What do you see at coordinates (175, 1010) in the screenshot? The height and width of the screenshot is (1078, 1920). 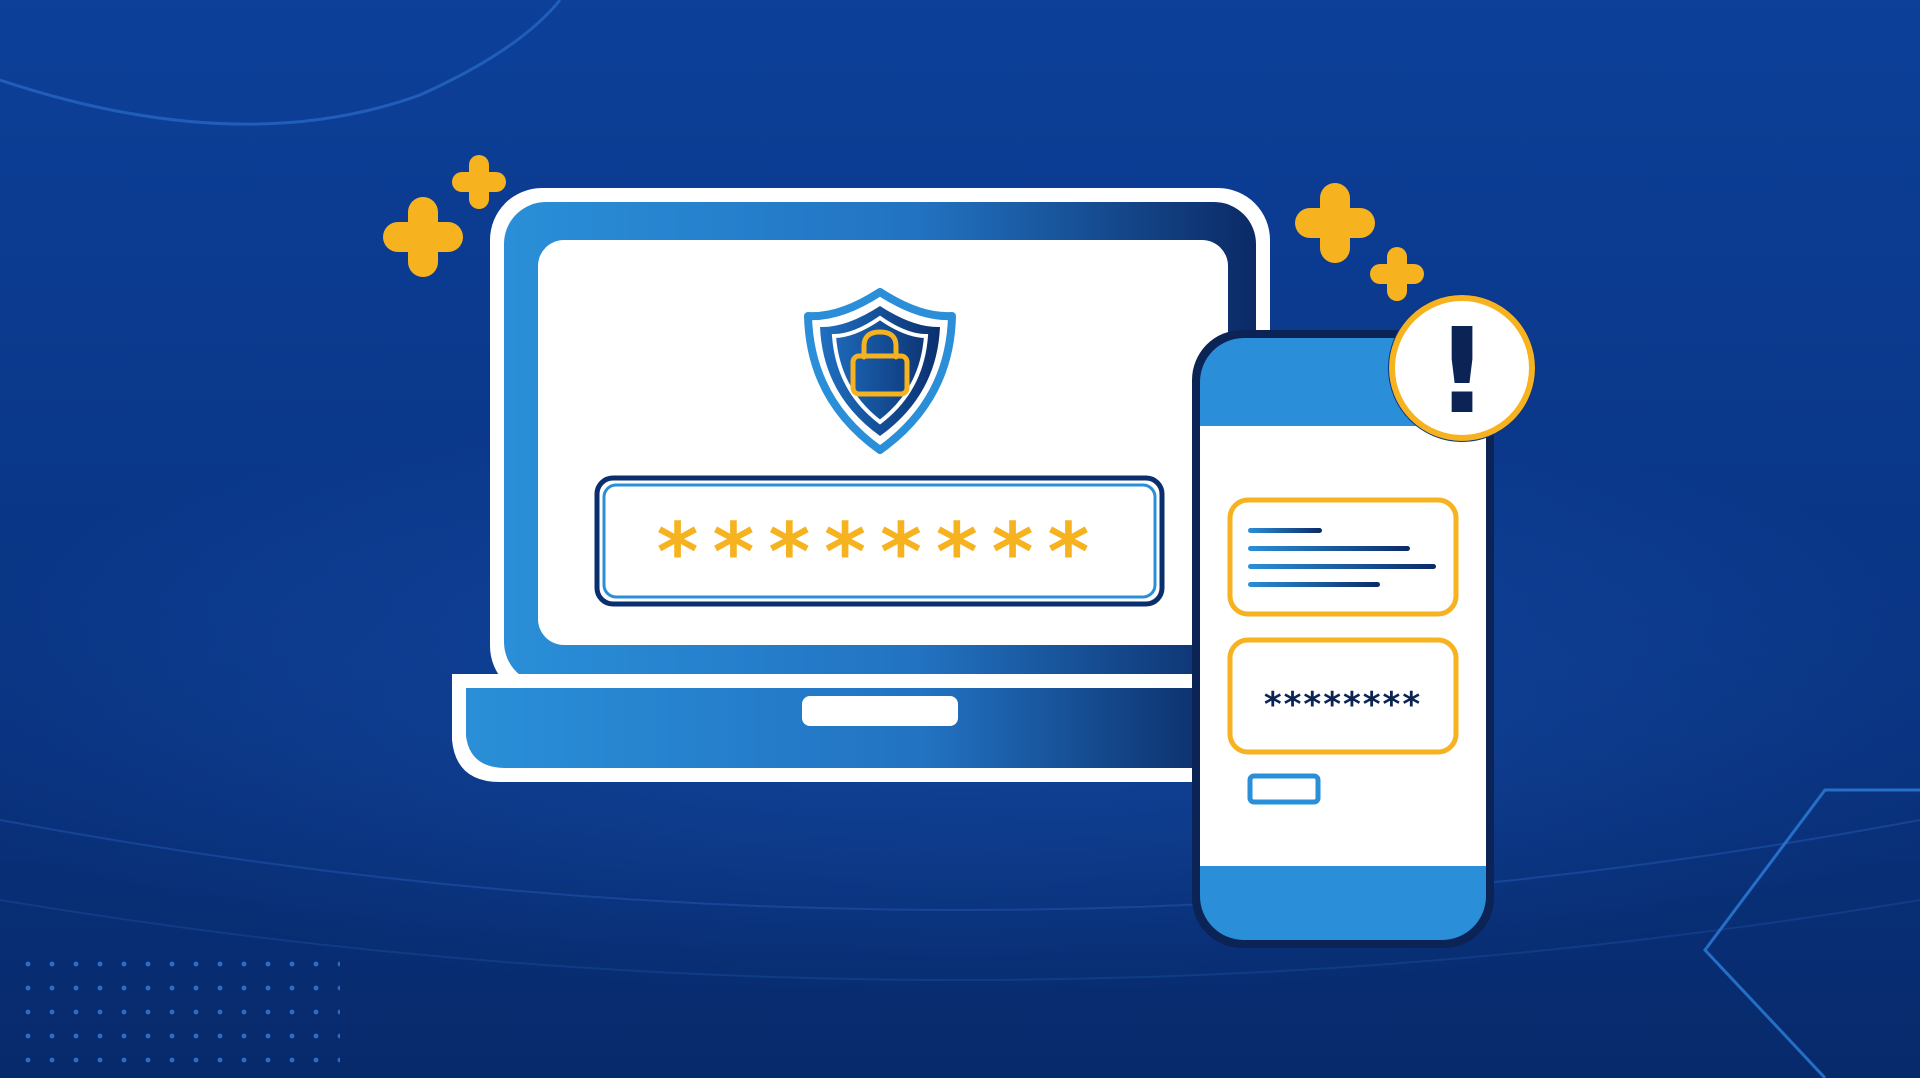 I see `background-dot-grid` at bounding box center [175, 1010].